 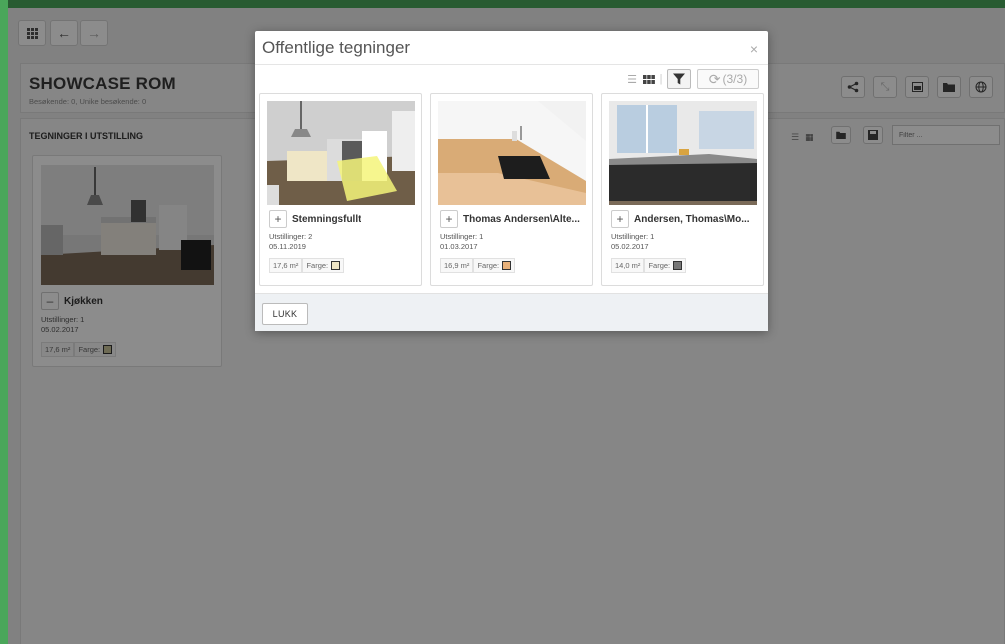 I want to click on card-tags: 17,6 m² Farge:, so click(x=307, y=265).